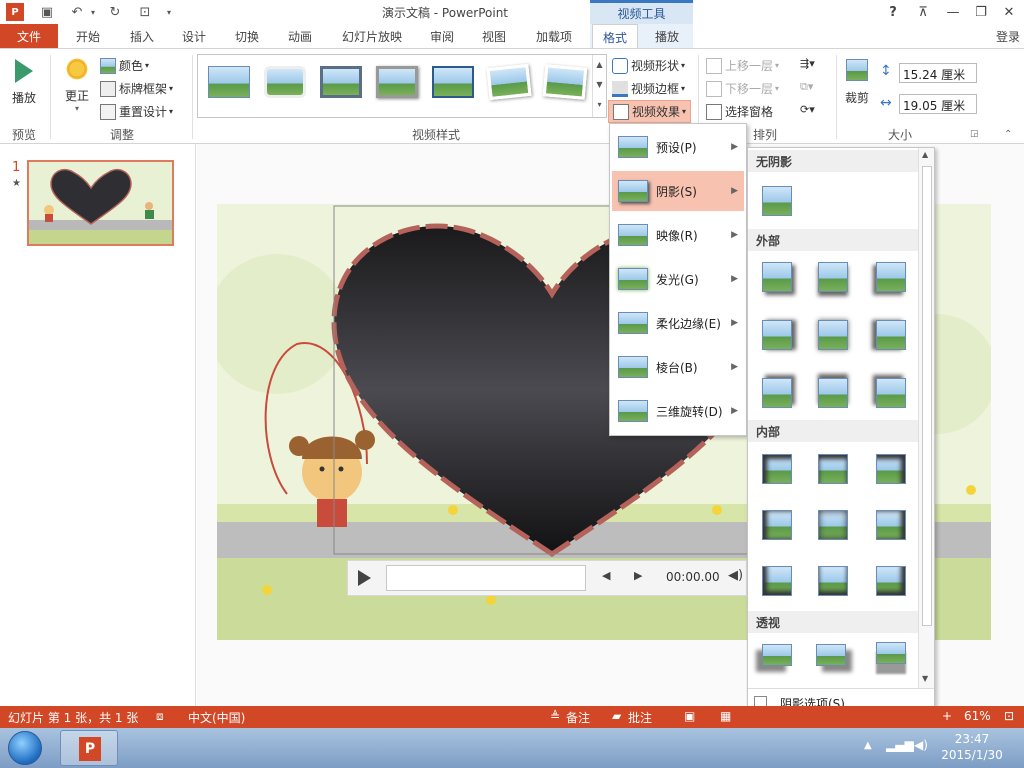 The image size is (1024, 768). What do you see at coordinates (739, 111) in the screenshot?
I see `selection-pane-button: 选择窗格` at bounding box center [739, 111].